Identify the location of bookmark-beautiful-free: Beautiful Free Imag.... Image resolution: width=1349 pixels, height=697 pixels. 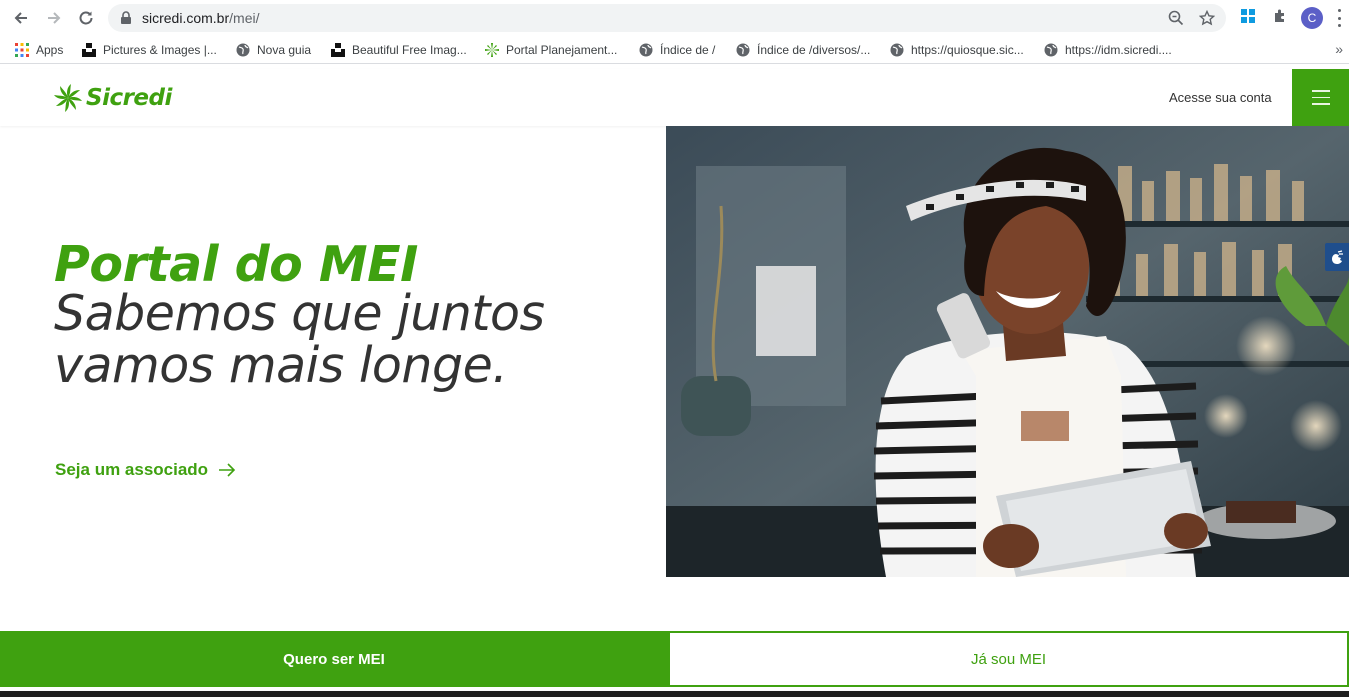
(398, 50).